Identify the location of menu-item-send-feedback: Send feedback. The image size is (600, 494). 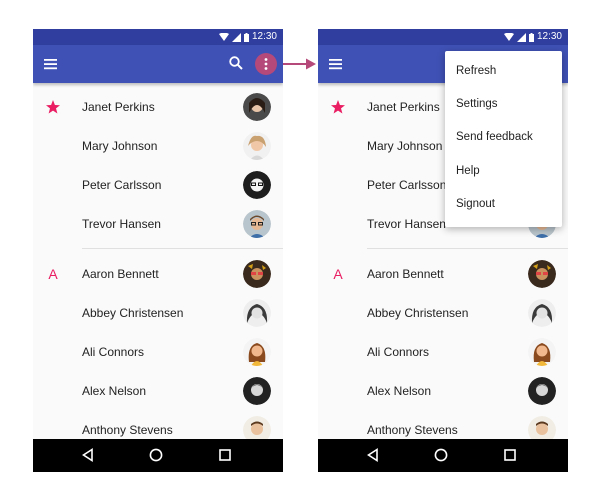
(503, 137).